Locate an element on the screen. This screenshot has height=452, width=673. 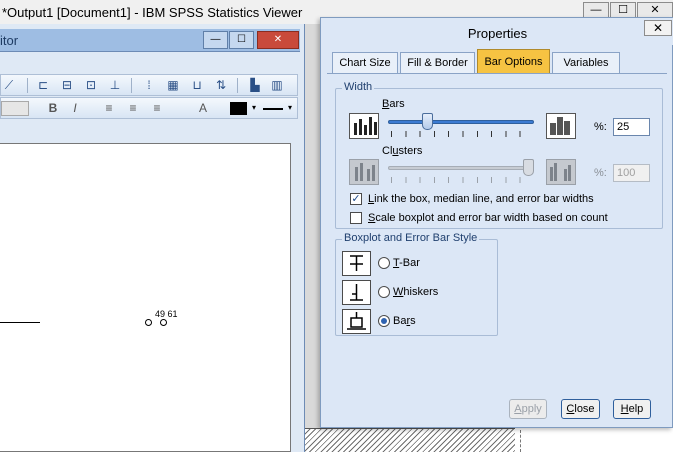
fill-color-swatch is located at coordinates (238, 108).